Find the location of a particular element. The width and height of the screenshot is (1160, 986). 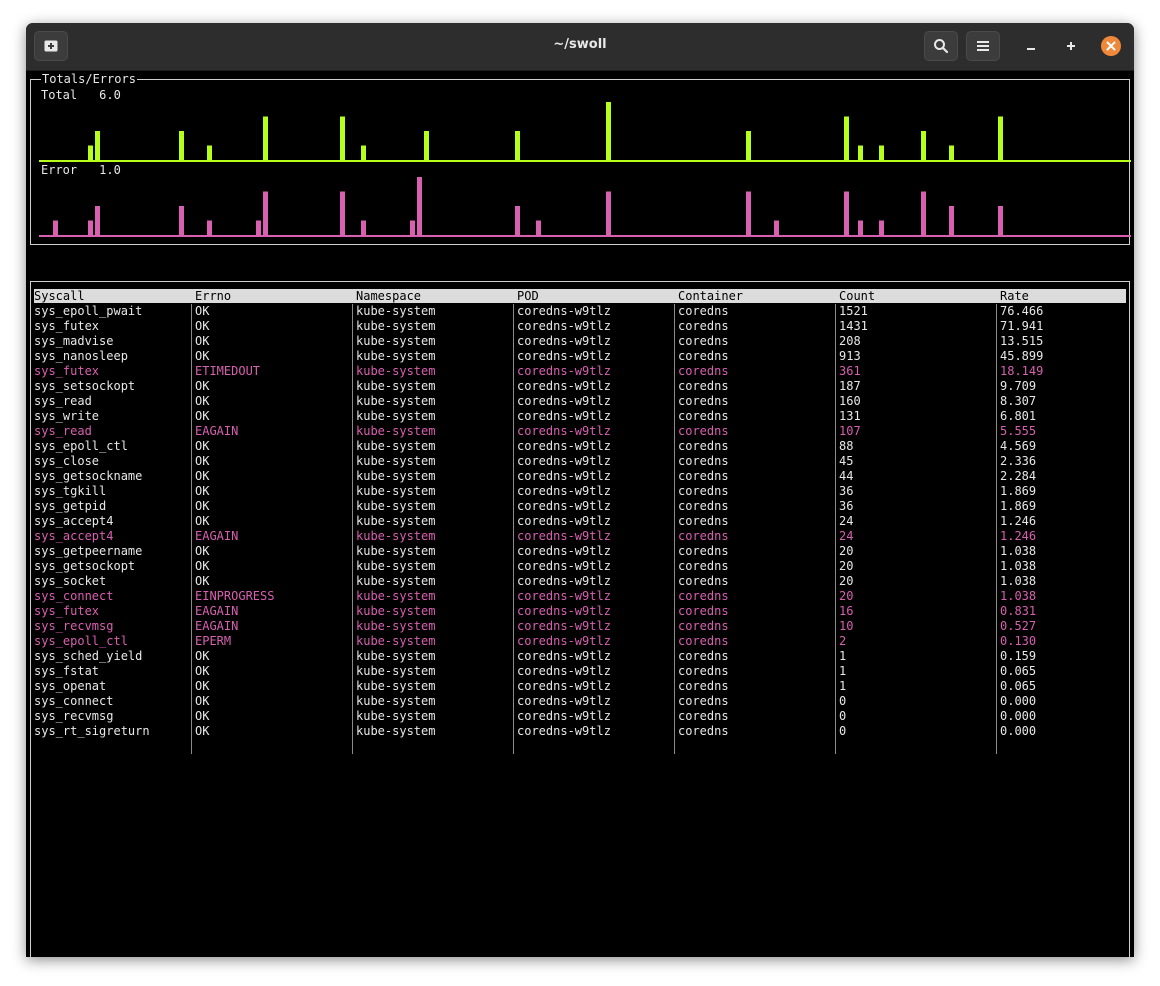

column-header-namespace: Namespace is located at coordinates (388, 296).